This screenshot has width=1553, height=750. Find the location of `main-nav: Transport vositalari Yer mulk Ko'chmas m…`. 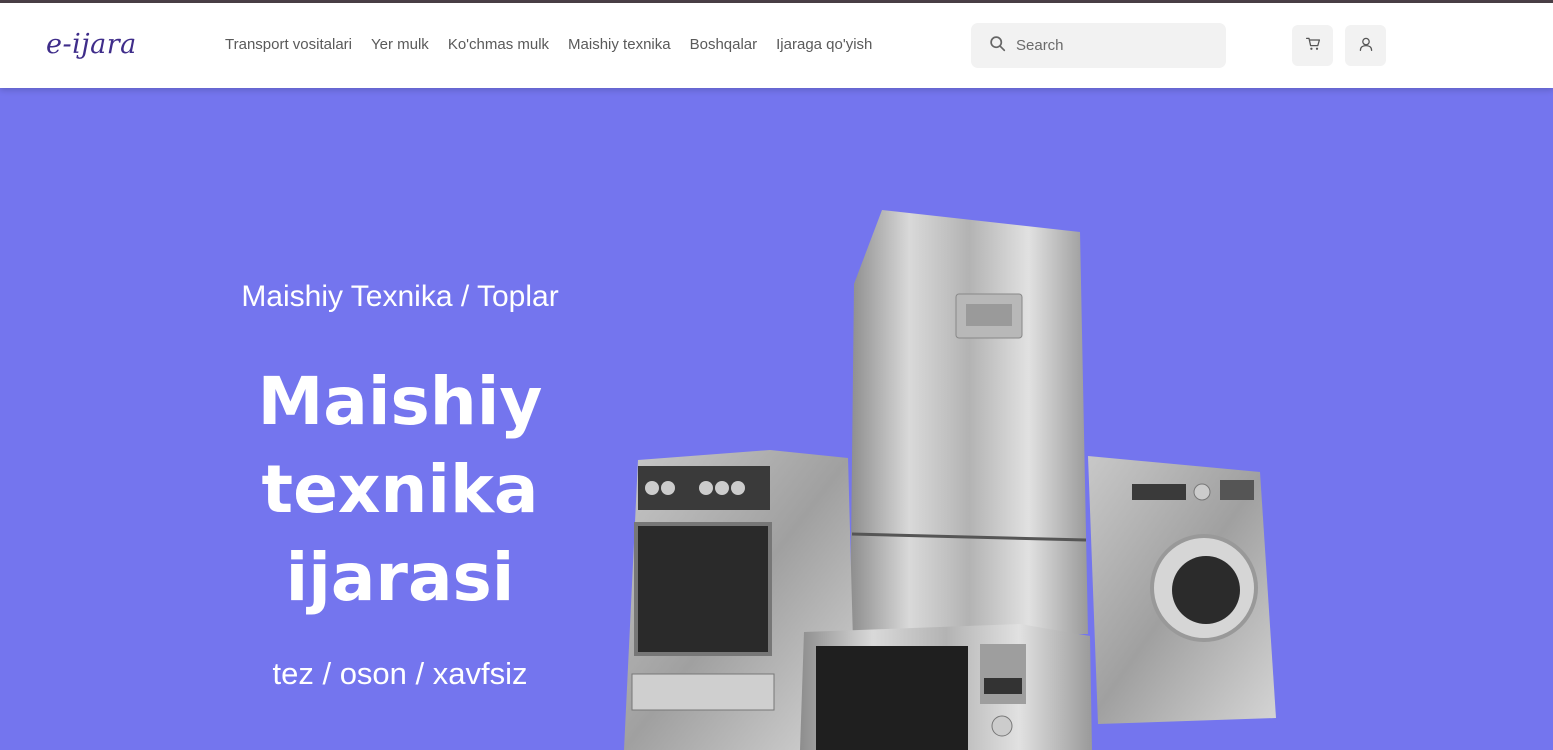

main-nav: Transport vositalari Yer mulk Ko'chmas m… is located at coordinates (558, 44).